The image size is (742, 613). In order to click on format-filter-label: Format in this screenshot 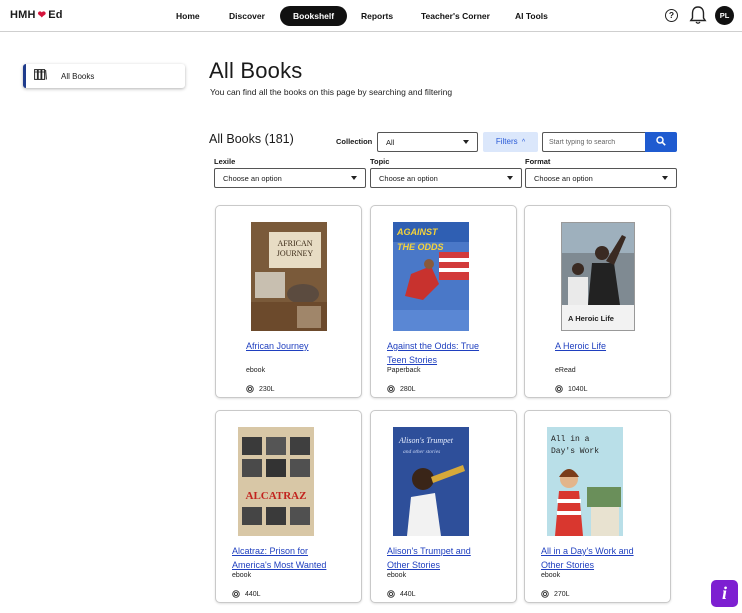, I will do `click(538, 161)`.